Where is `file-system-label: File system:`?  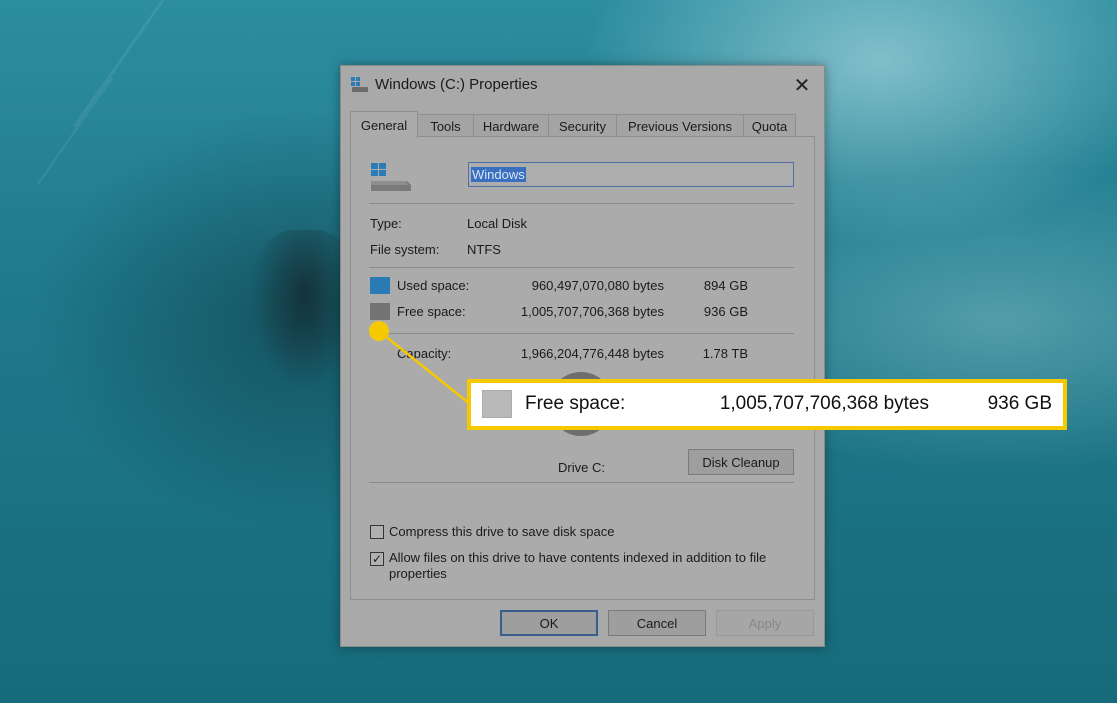
file-system-label: File system: is located at coordinates (405, 249).